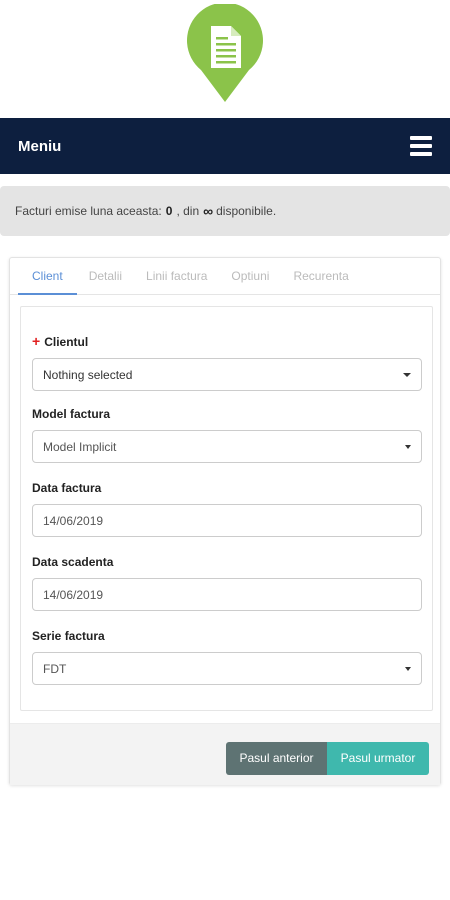  I want to click on model-label: Model factura, so click(71, 414).